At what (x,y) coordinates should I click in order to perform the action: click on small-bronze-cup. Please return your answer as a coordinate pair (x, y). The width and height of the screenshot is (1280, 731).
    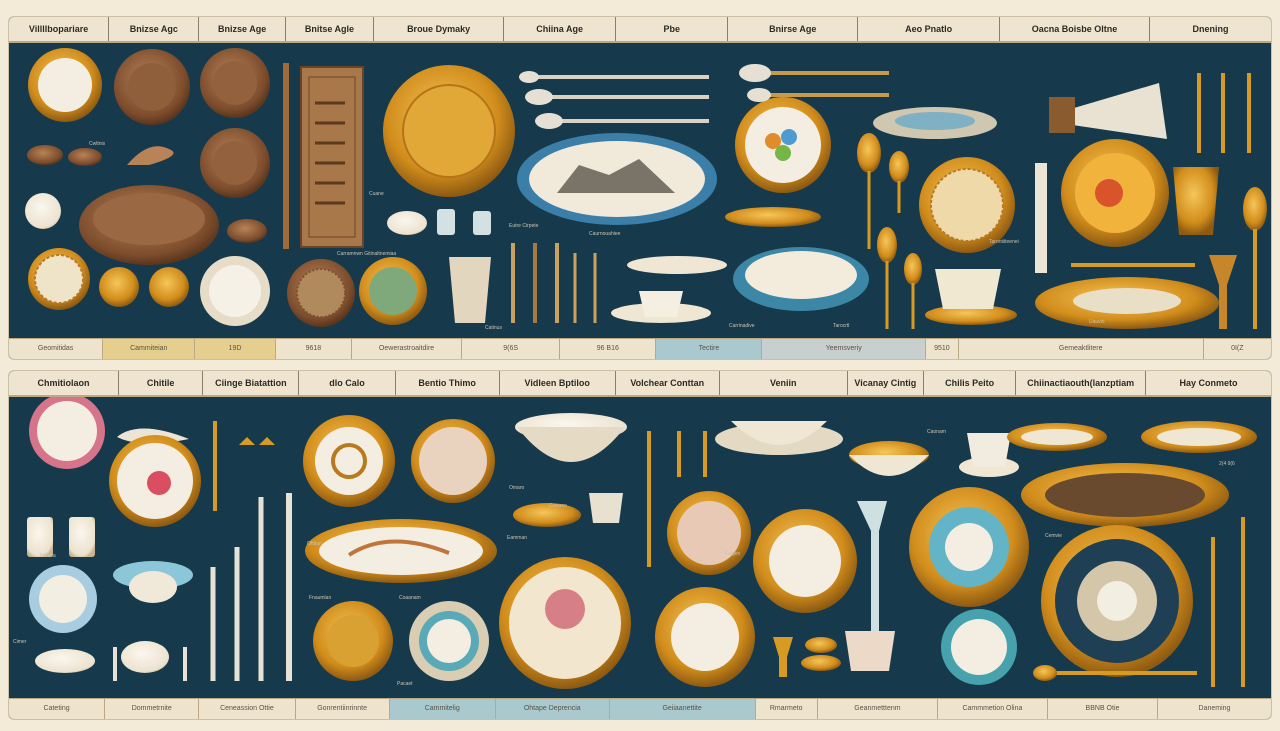
    Looking at the image, I should click on (247, 231).